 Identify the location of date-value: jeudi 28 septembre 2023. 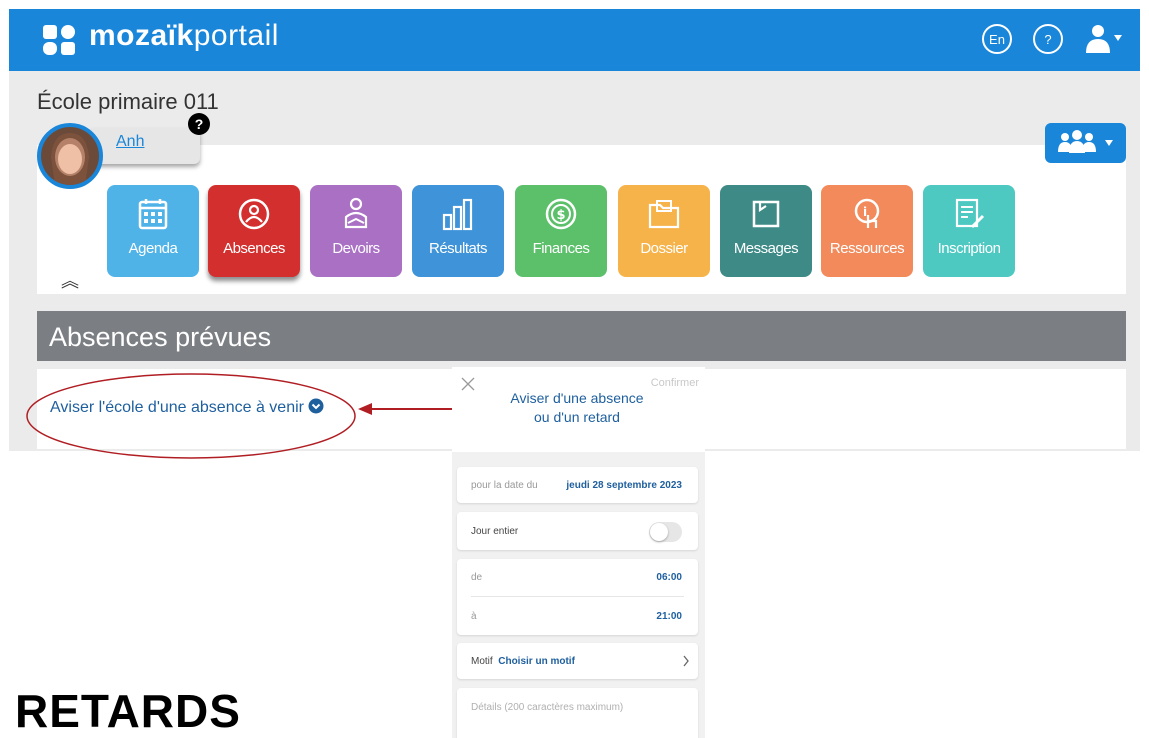
(624, 485).